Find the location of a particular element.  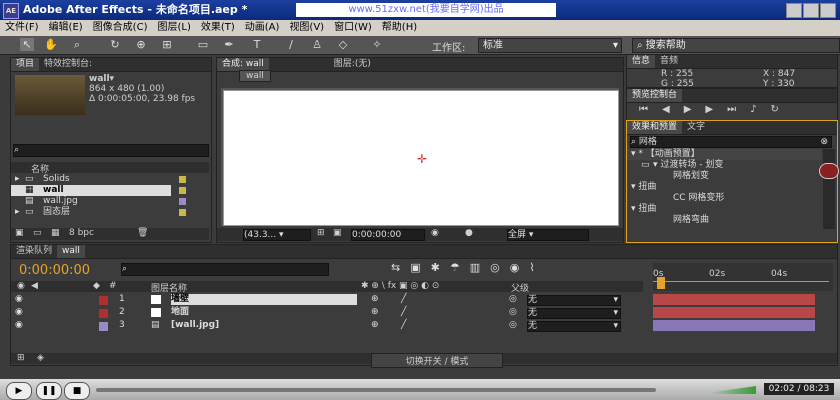

bpc-label: 8 bpc is located at coordinates (81, 233).